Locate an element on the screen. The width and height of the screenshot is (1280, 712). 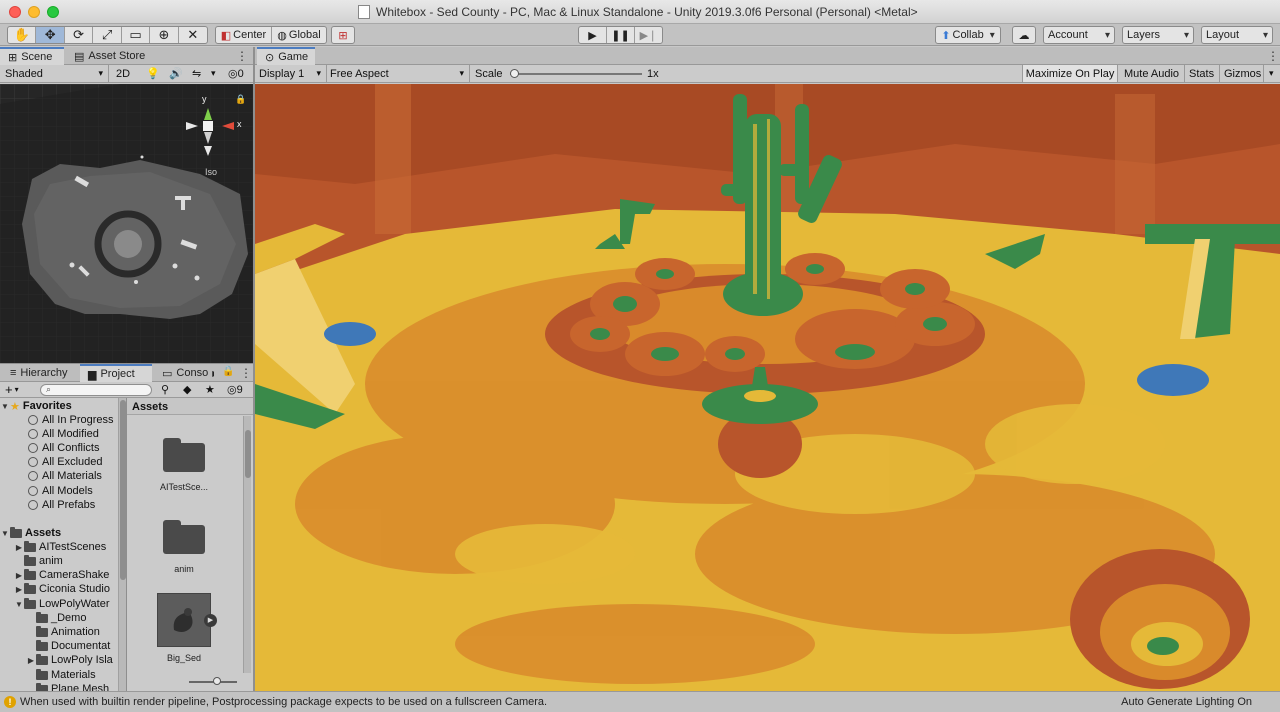
search-by-type-icon: ⚲ is located at coordinates (165, 389).